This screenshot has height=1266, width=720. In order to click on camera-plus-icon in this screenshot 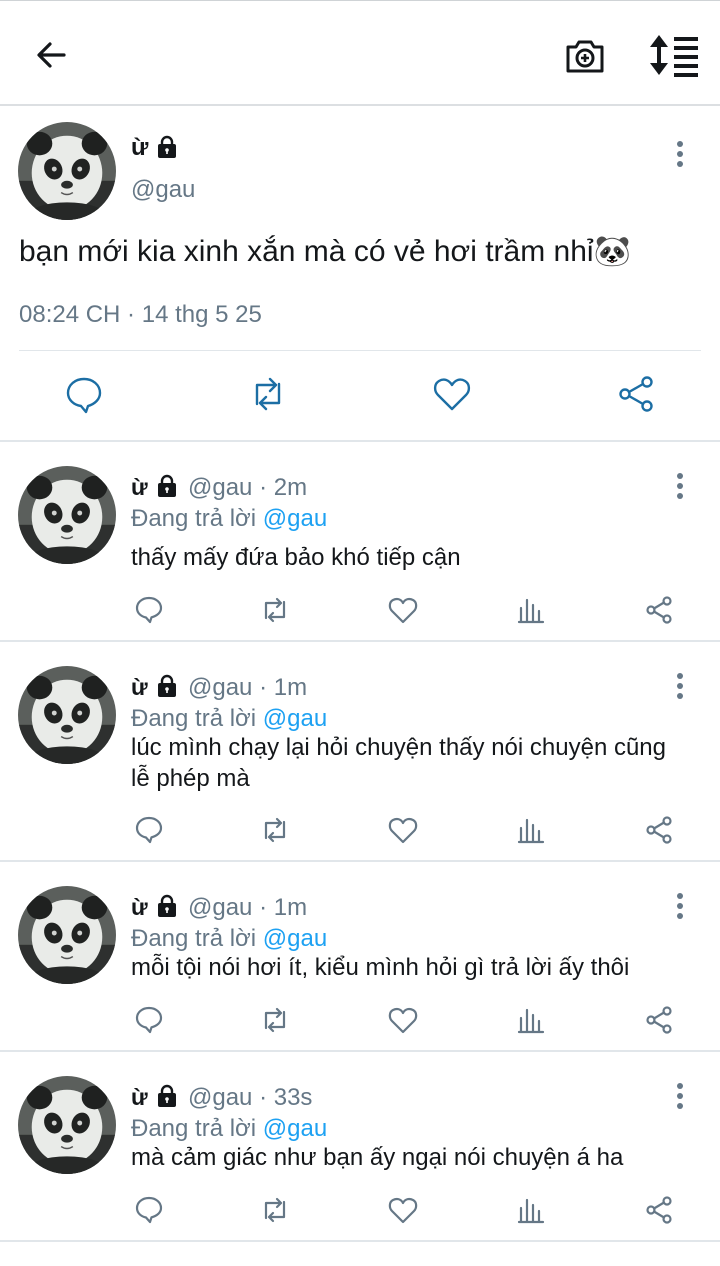, I will do `click(585, 56)`.